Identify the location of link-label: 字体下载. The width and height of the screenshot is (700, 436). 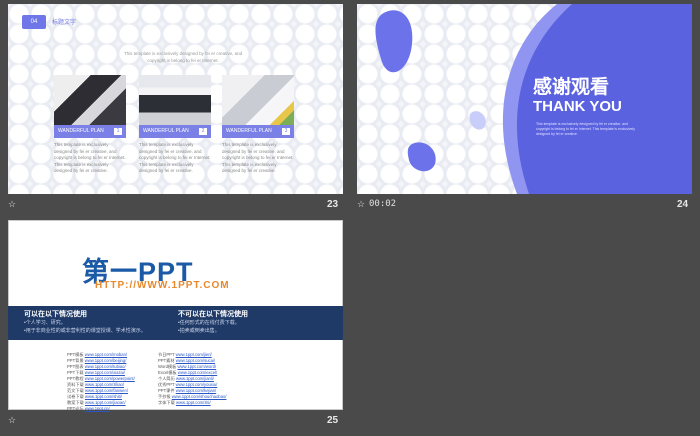
(166, 402).